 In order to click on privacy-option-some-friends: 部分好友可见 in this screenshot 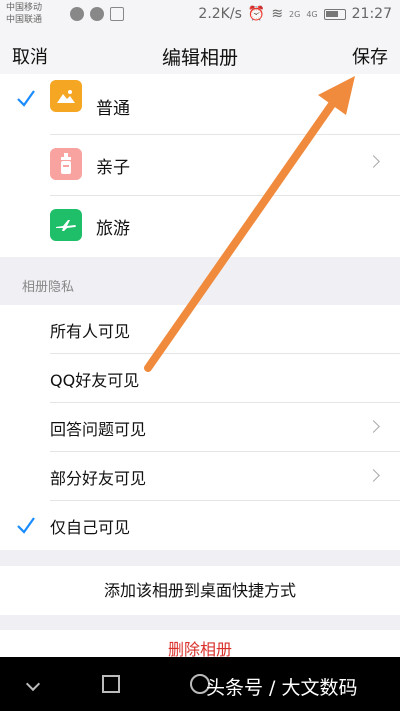, I will do `click(200, 476)`.